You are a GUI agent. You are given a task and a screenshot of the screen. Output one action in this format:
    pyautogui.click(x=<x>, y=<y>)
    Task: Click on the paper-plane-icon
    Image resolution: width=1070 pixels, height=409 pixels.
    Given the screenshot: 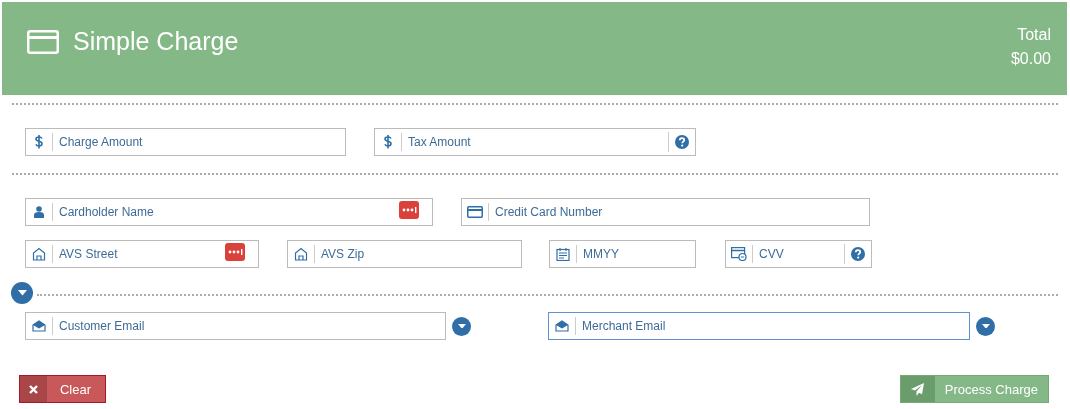 What is the action you would take?
    pyautogui.click(x=918, y=389)
    